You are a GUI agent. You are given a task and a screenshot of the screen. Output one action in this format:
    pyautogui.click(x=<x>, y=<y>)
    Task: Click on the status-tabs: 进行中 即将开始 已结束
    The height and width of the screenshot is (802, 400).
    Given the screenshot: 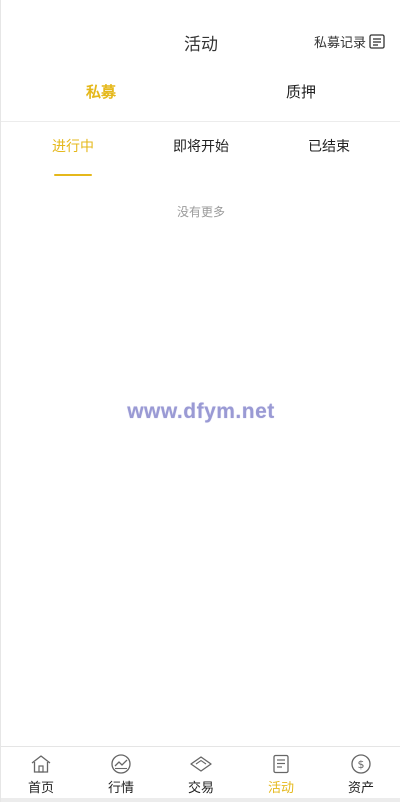 What is the action you would take?
    pyautogui.click(x=200, y=150)
    